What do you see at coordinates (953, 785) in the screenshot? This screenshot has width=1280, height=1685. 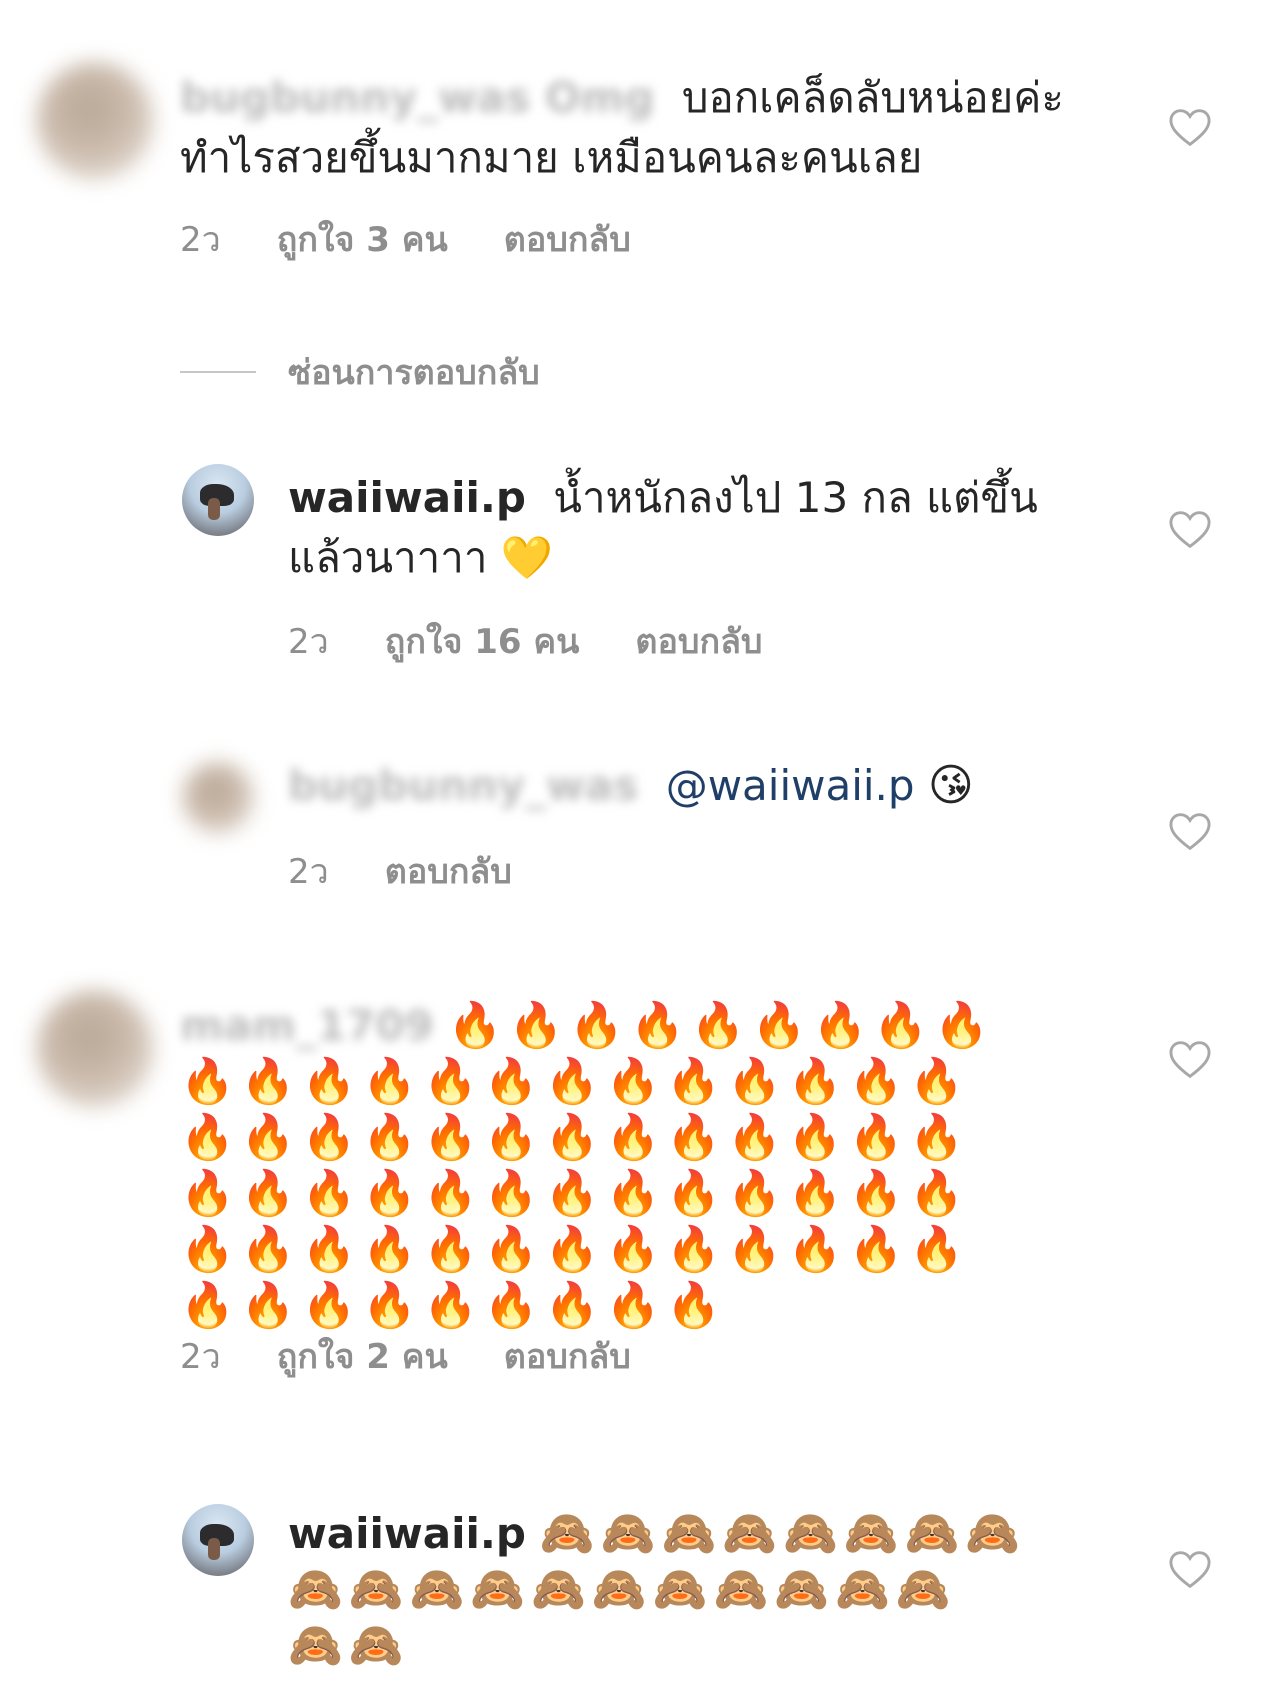 I see `emoji: 😘` at bounding box center [953, 785].